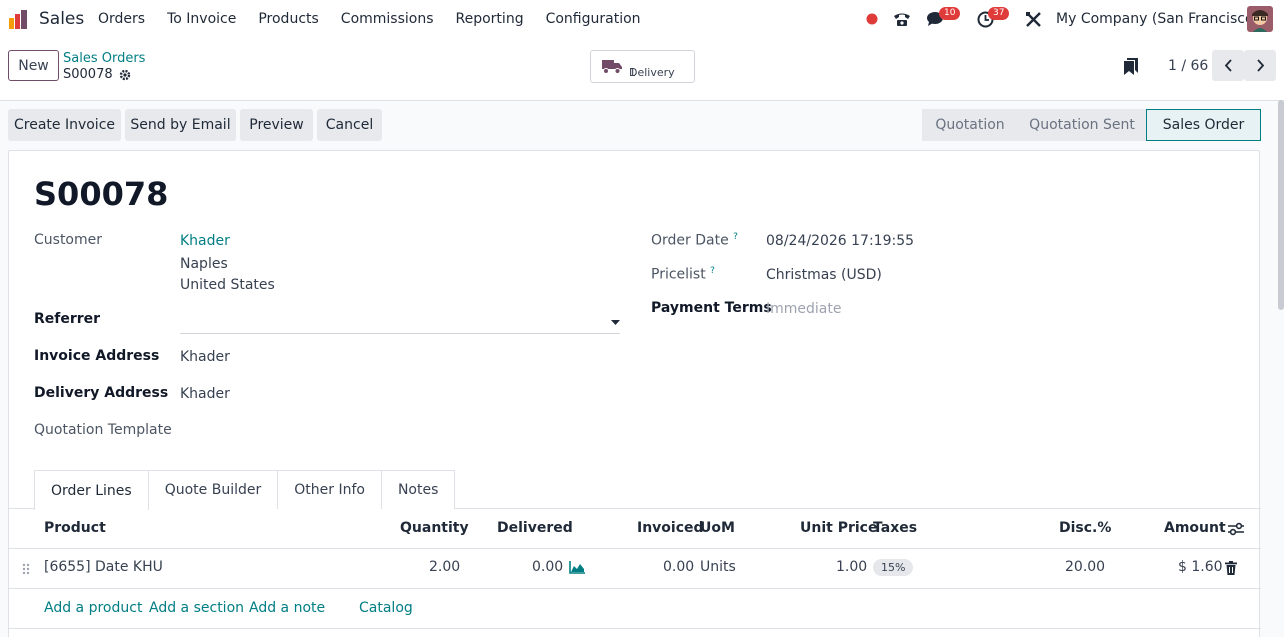 This screenshot has width=1284, height=637. Describe the element at coordinates (1131, 66) in the screenshot. I see `bookmark-icon` at that location.